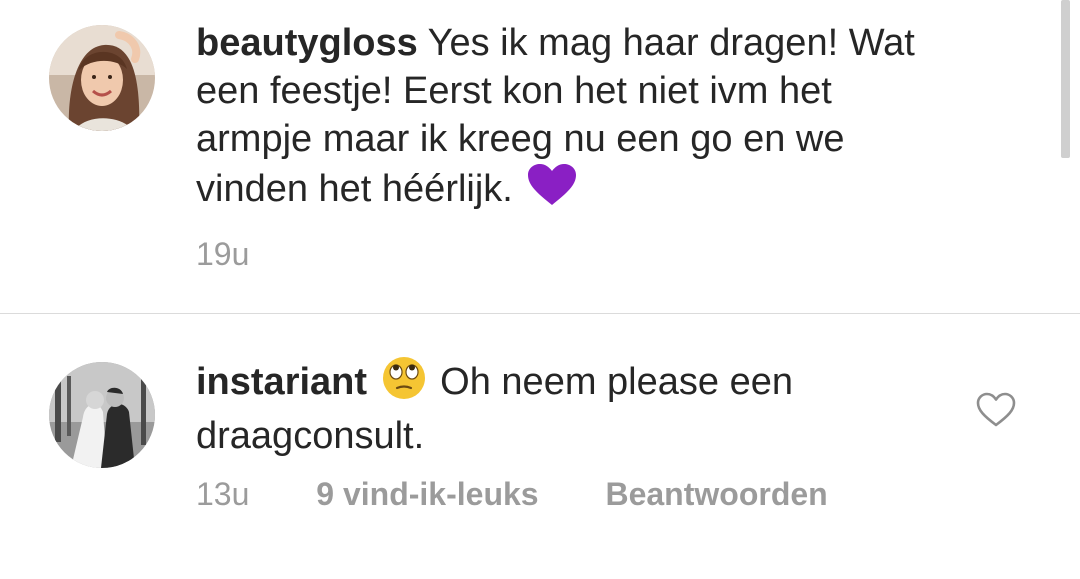 The image size is (1080, 579). I want to click on divider, so click(540, 313).